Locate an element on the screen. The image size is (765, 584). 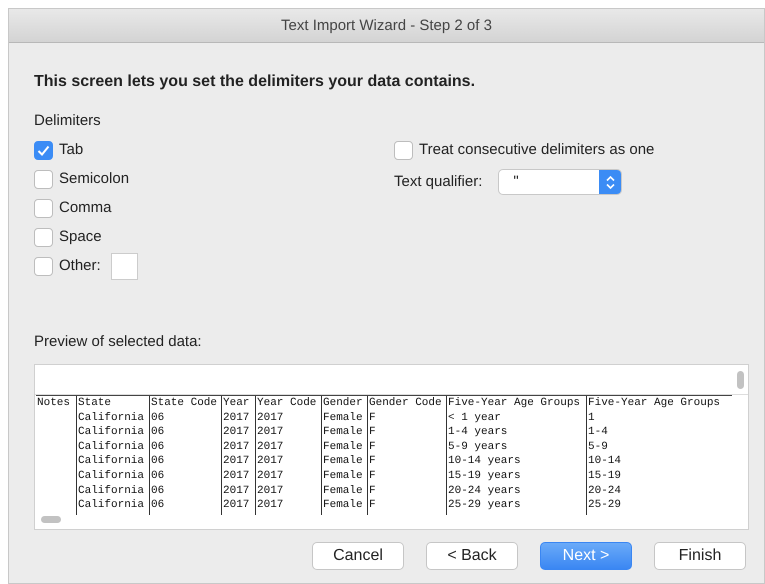
table-cell-text: 1-4 is located at coordinates (598, 432).